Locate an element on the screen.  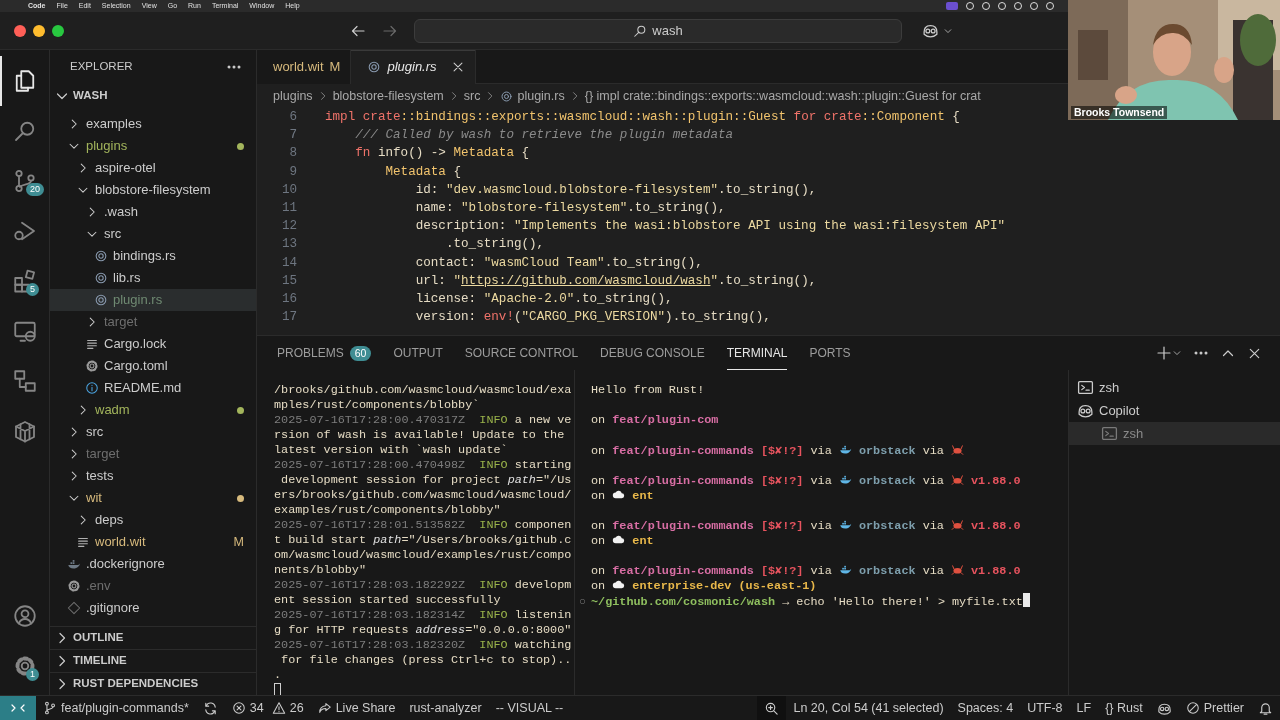
code-line: url: "https://github.com/wasmcloud/wash".to_string(), is located at coordinates (615, 281).